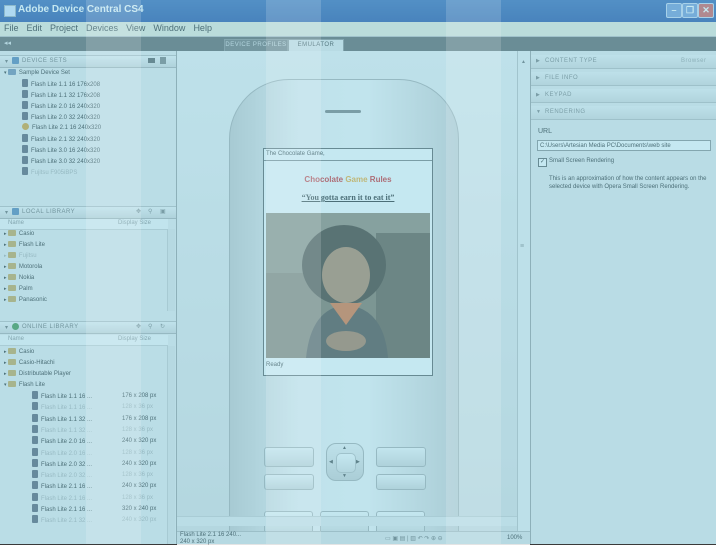 This screenshot has width=716, height=545. Describe the element at coordinates (29, 363) in the screenshot. I see `online-library-group: ▸ Casio-Hitachi` at that location.